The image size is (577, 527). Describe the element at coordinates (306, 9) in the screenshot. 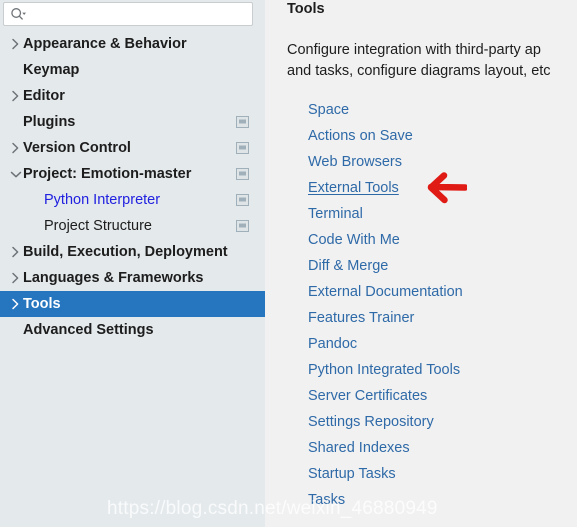

I see `page-title: Tools` at that location.